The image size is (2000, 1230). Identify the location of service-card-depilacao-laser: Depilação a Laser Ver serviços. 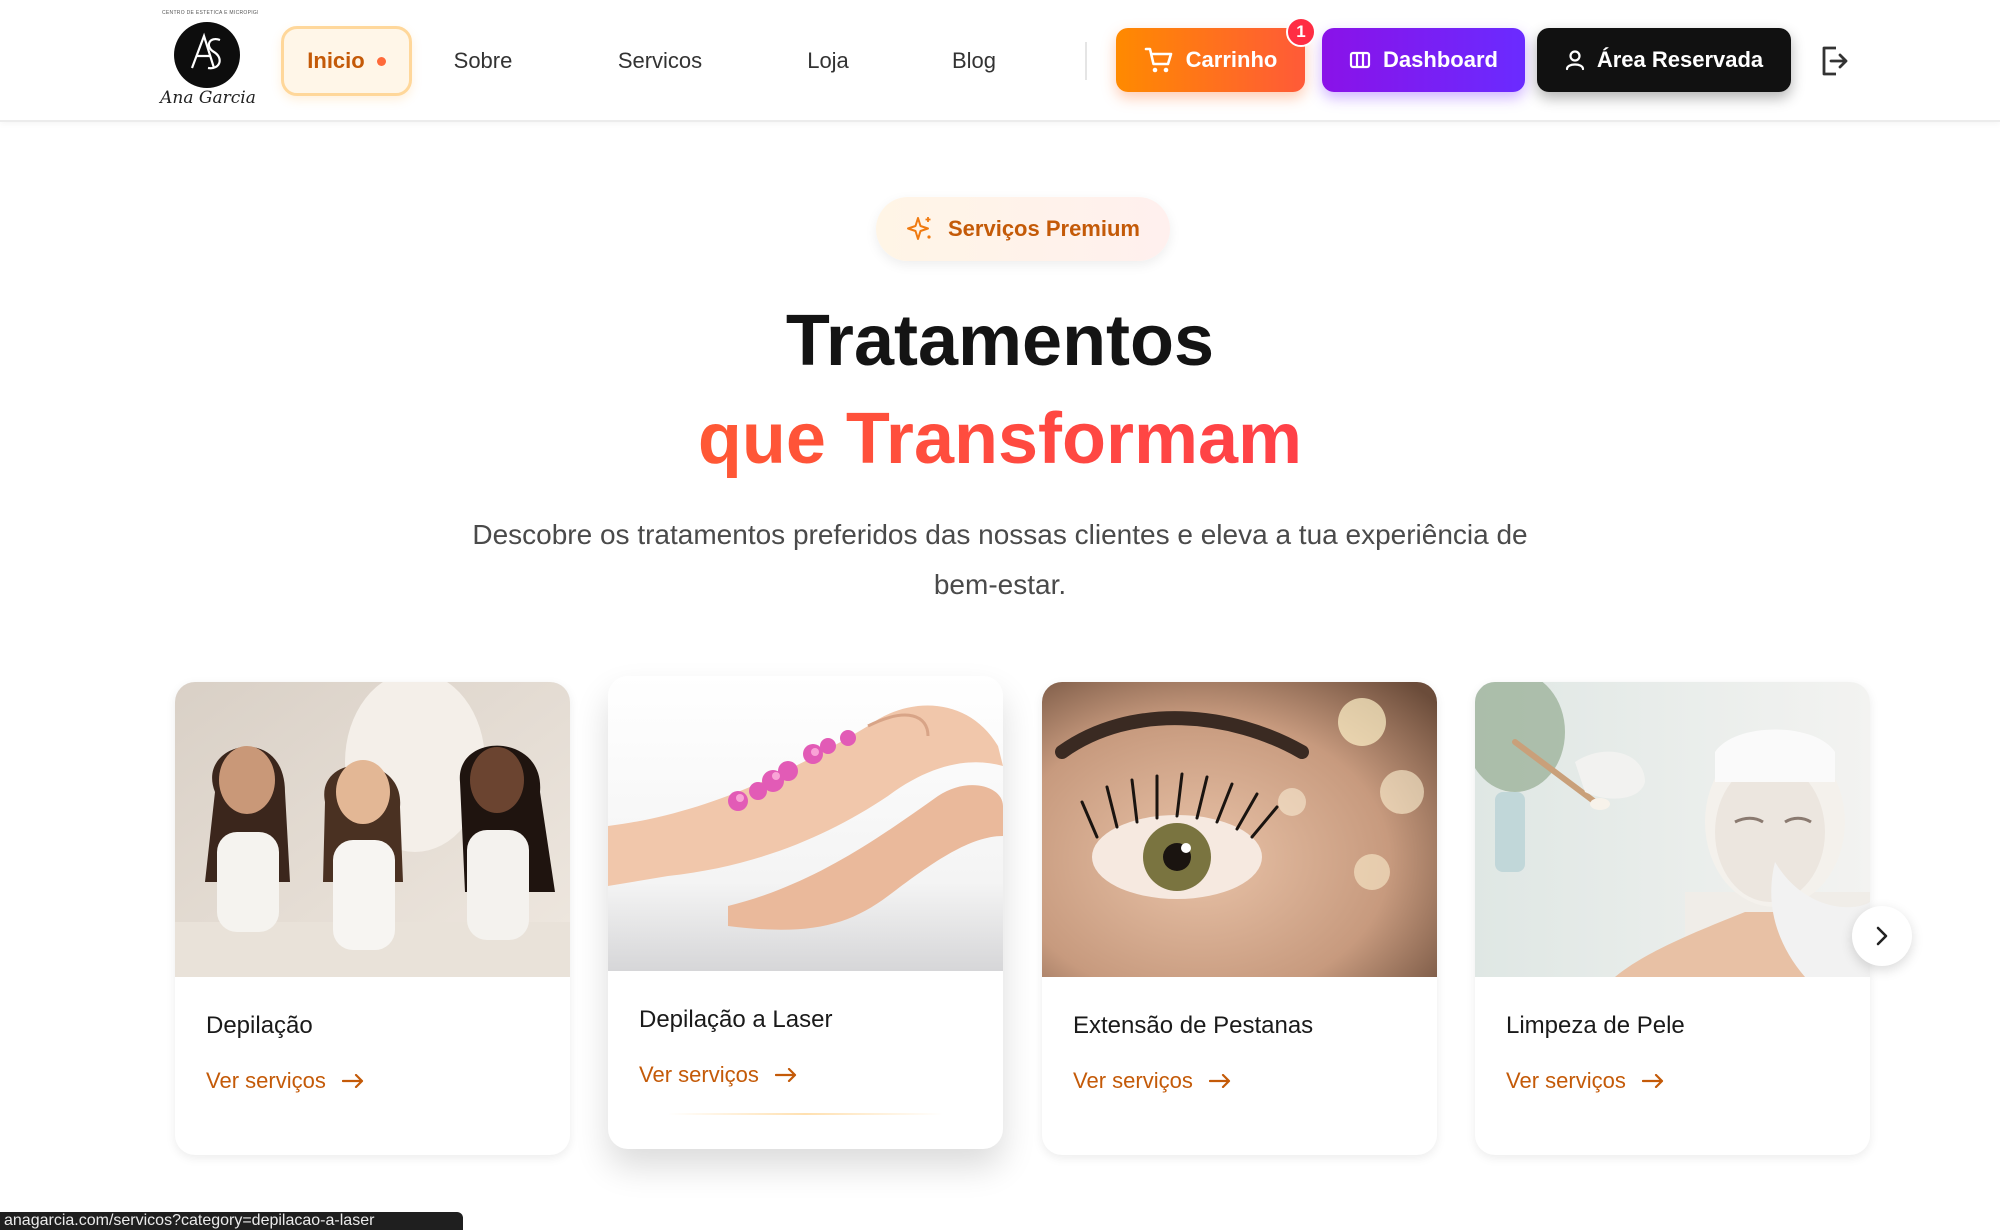
(805, 912).